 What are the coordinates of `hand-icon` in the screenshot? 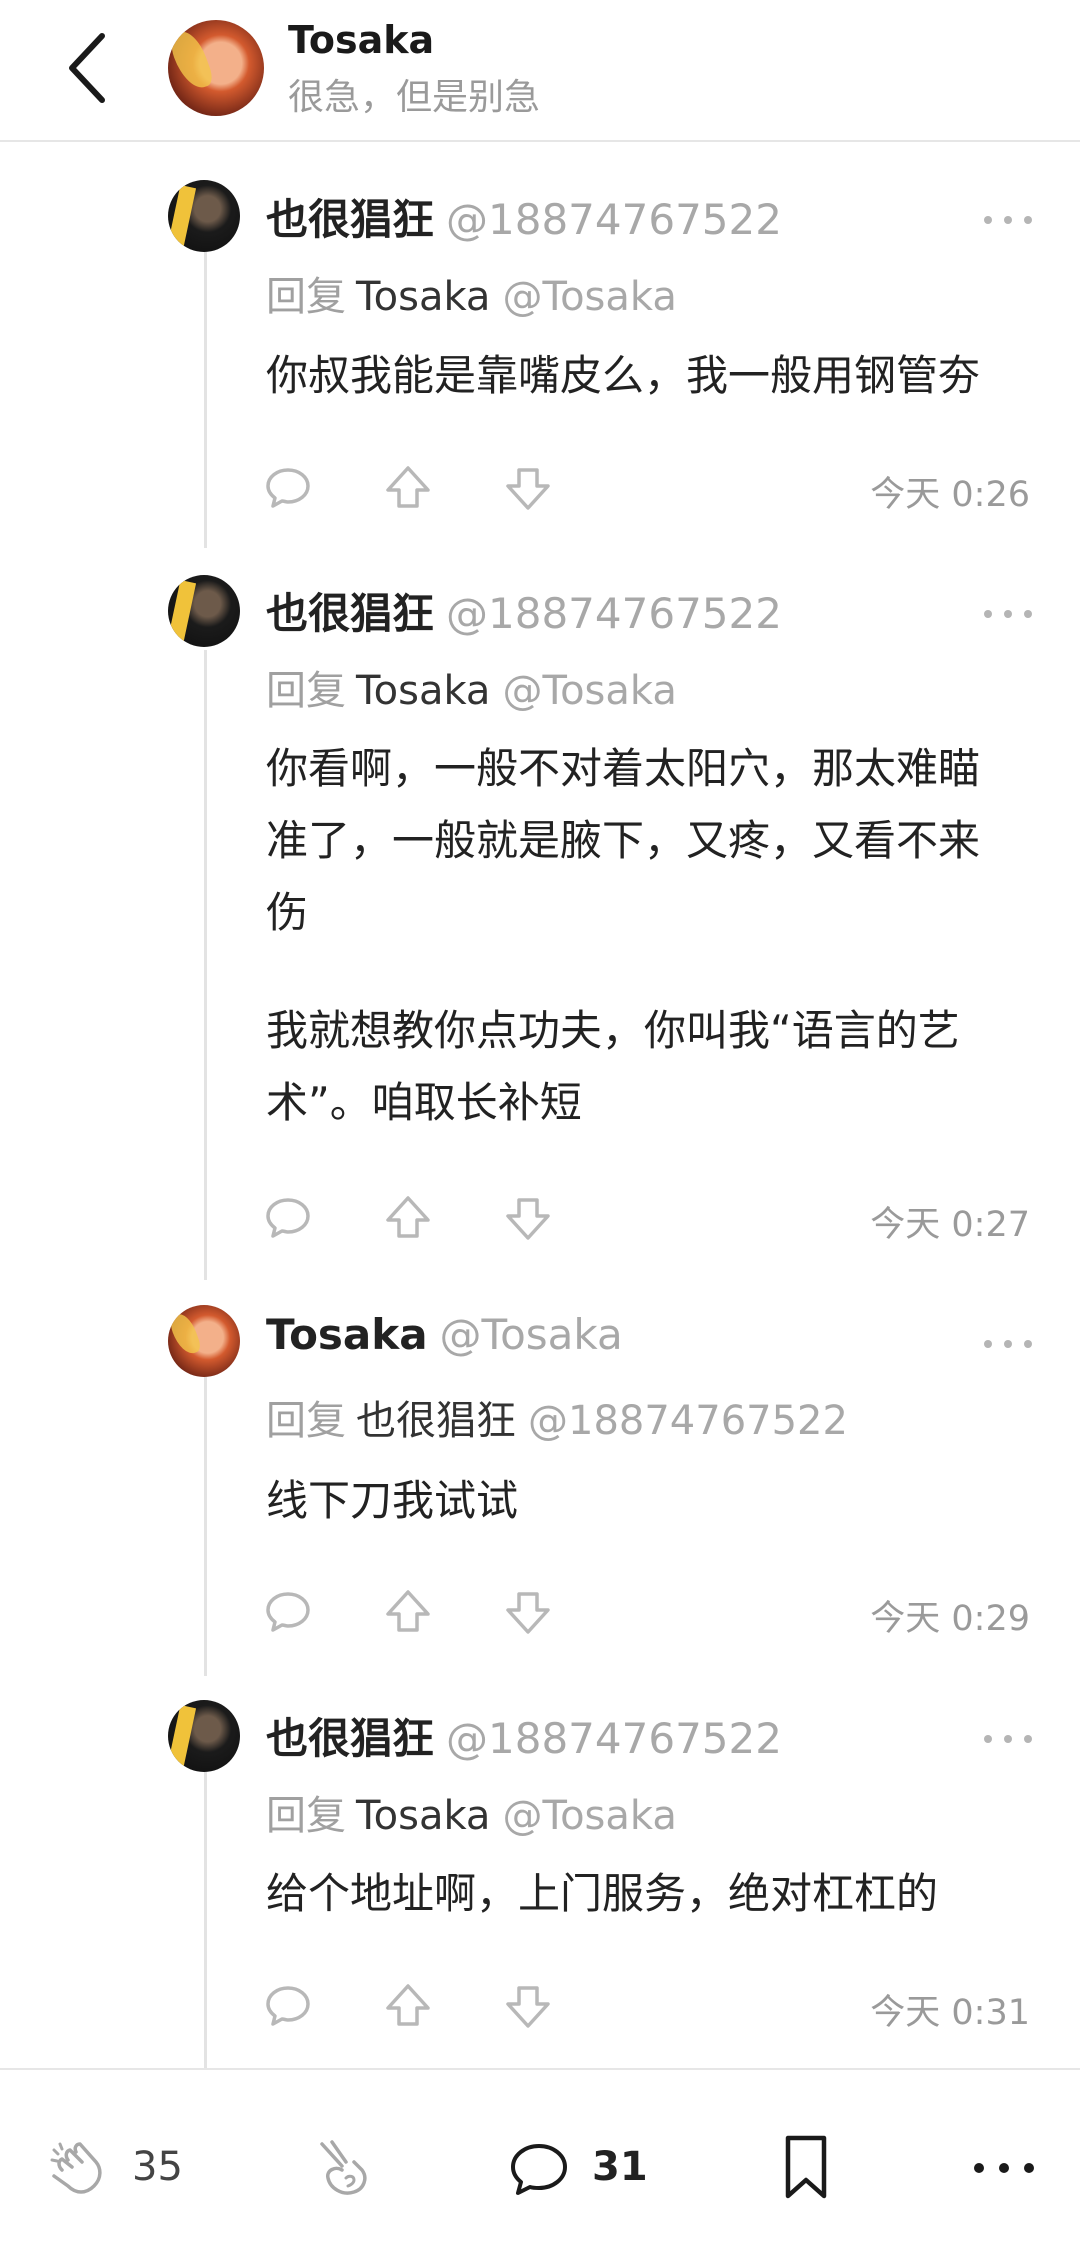 It's located at (345, 2169).